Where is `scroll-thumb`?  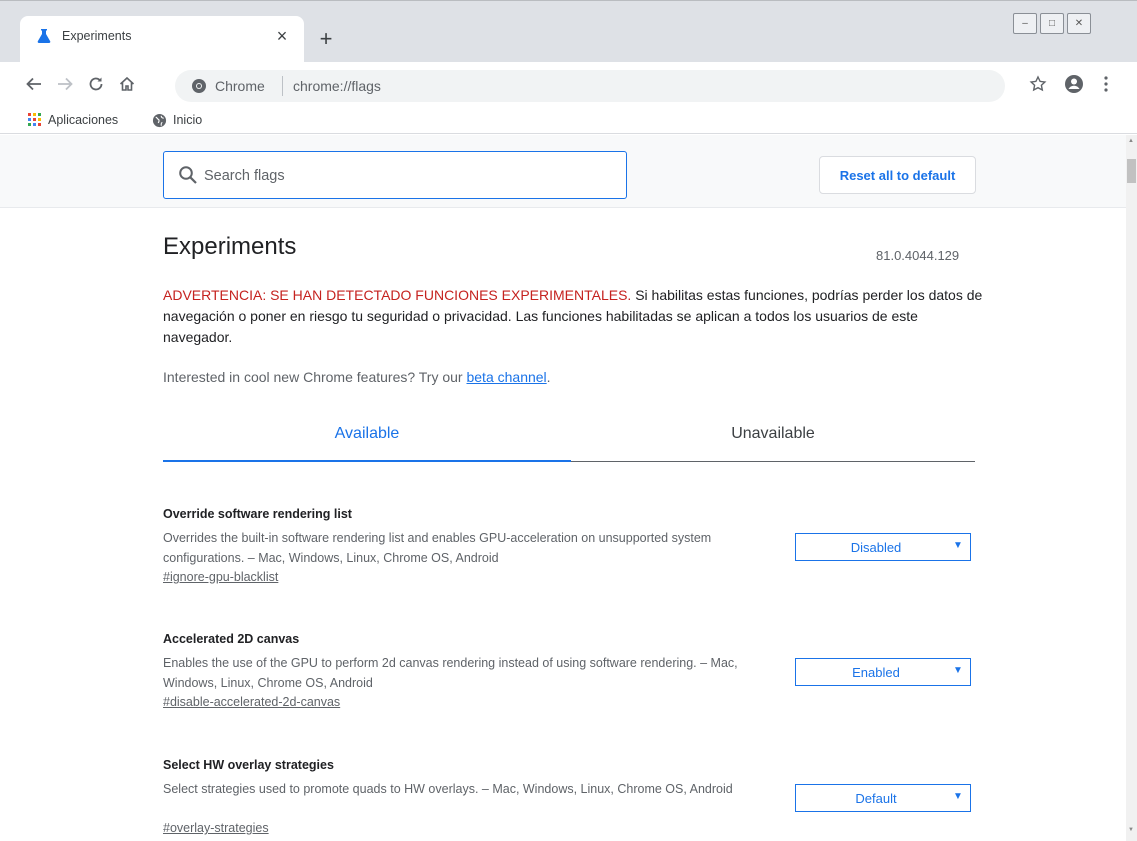 scroll-thumb is located at coordinates (1131, 171).